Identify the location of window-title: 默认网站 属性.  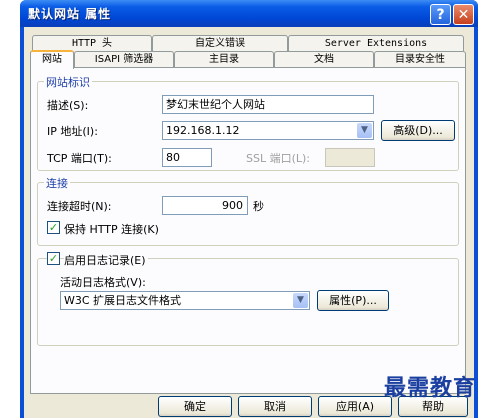
(70, 14).